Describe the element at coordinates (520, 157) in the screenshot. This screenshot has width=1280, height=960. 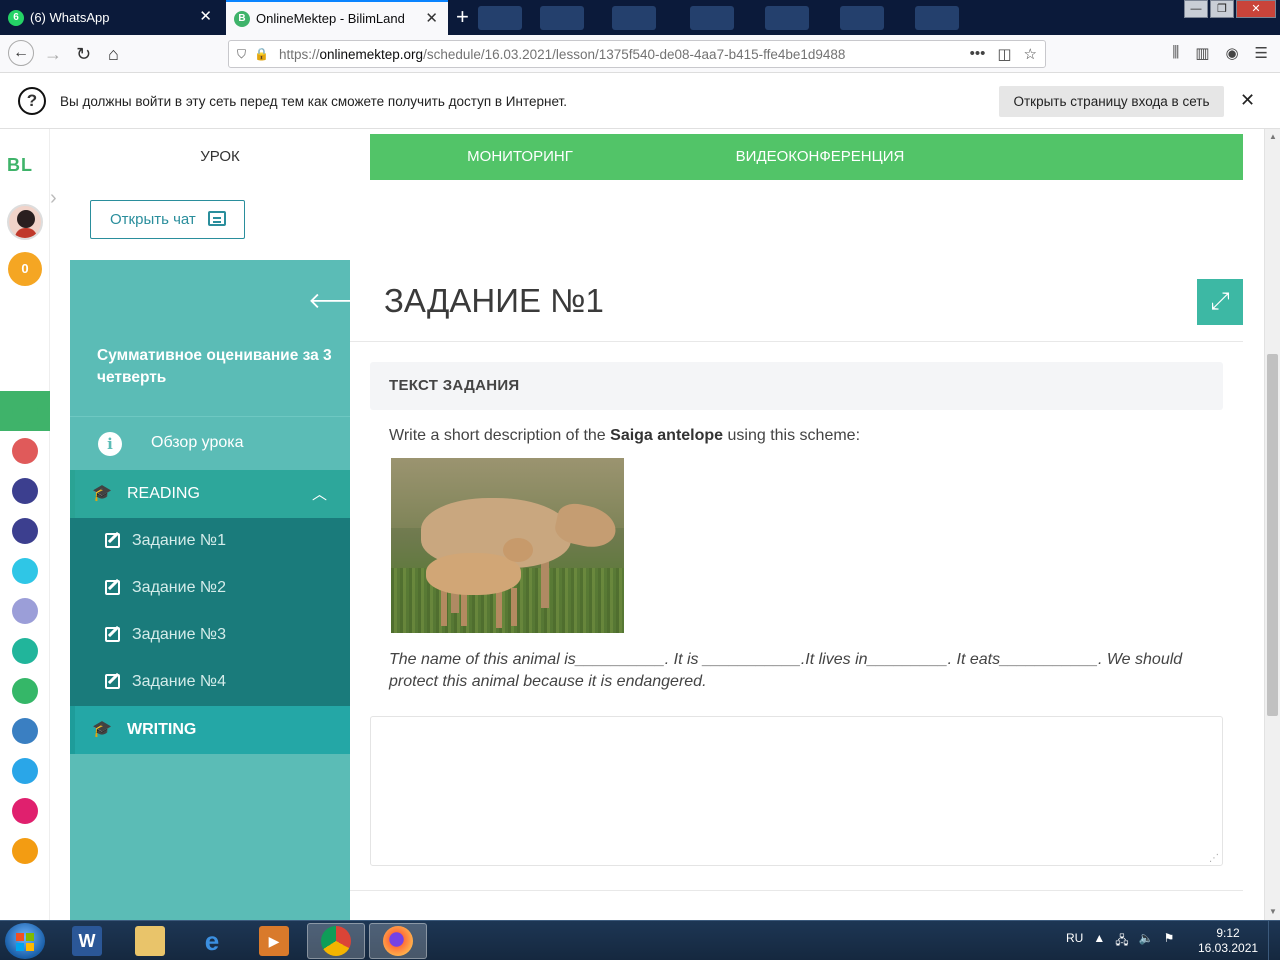
I see `tab-monitoring: МОНИТОРИНГ` at that location.